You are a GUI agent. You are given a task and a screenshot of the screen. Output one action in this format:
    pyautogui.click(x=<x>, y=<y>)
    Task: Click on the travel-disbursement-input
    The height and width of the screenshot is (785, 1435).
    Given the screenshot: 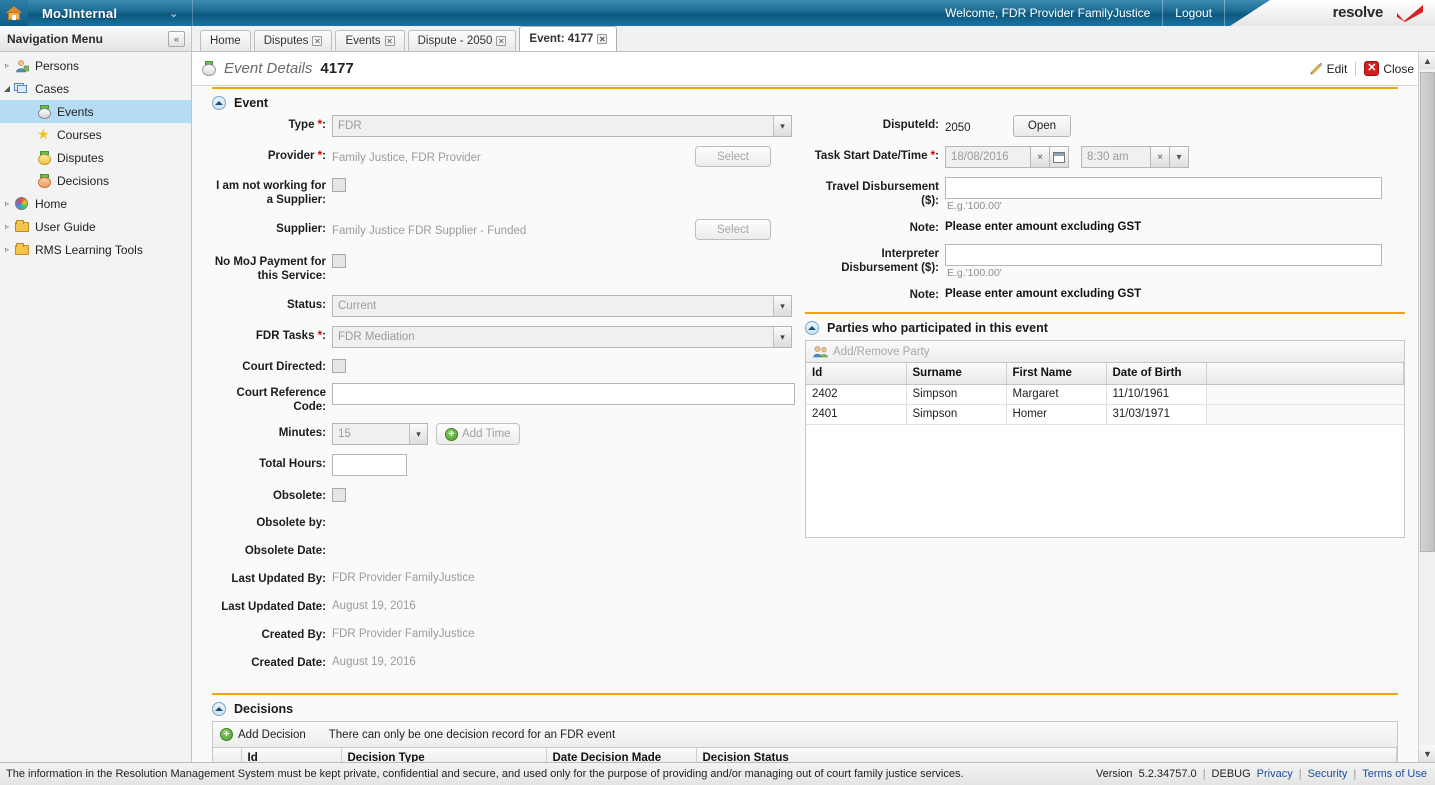 What is the action you would take?
    pyautogui.click(x=1163, y=188)
    